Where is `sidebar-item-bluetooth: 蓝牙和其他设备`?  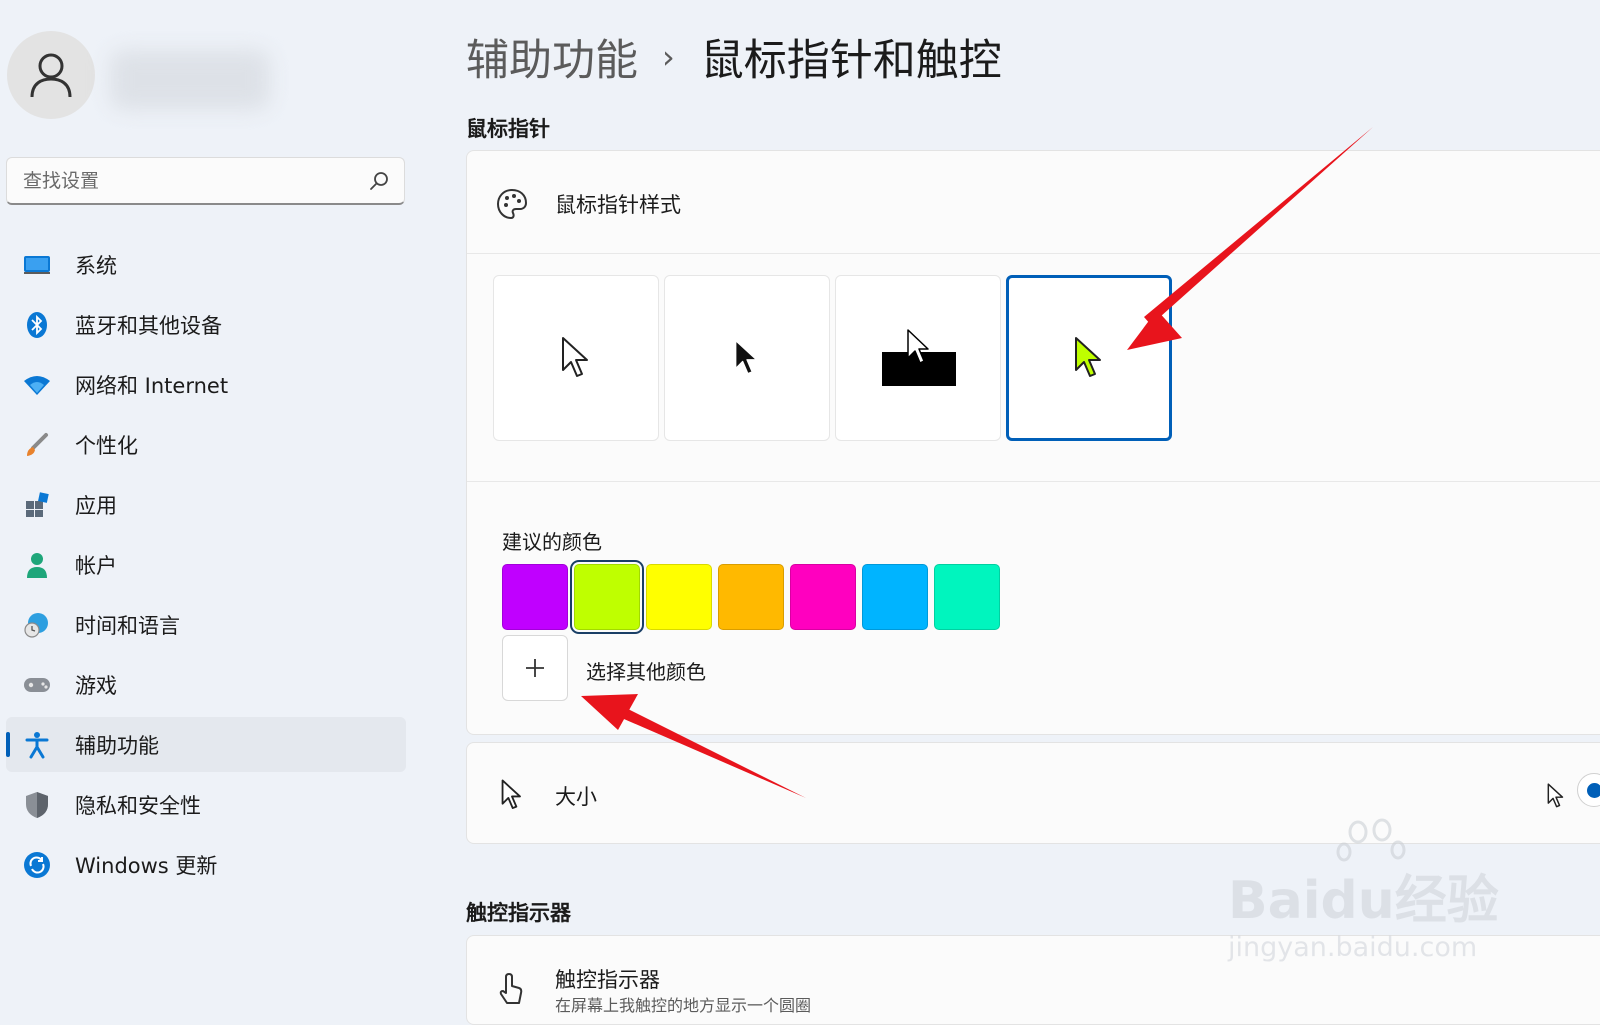 sidebar-item-bluetooth: 蓝牙和其他设备 is located at coordinates (206, 324).